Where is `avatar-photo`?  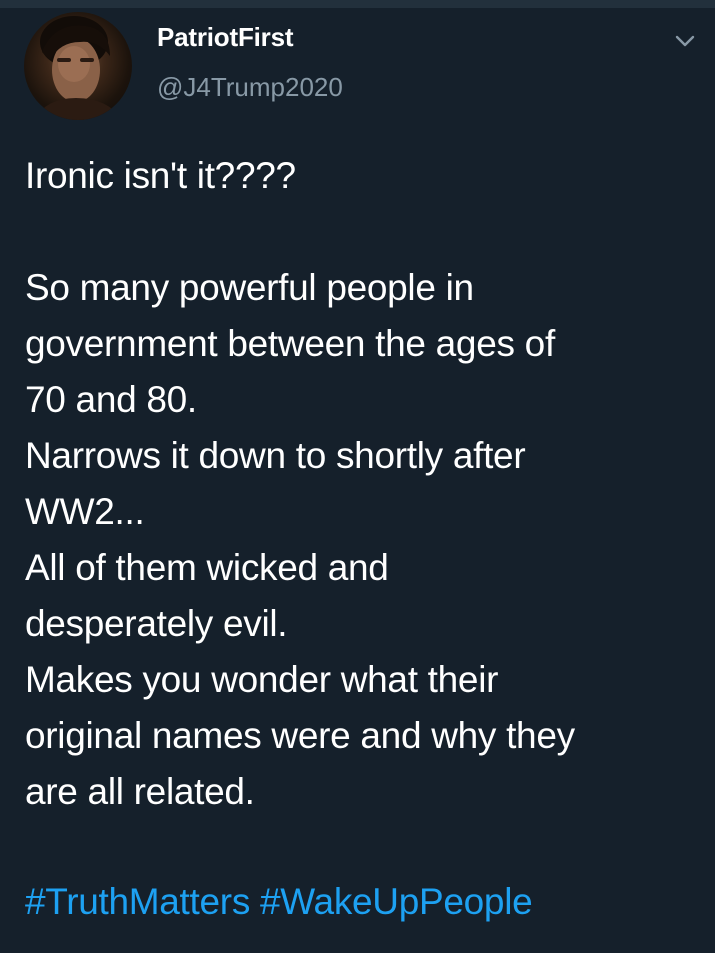
avatar-photo is located at coordinates (78, 68).